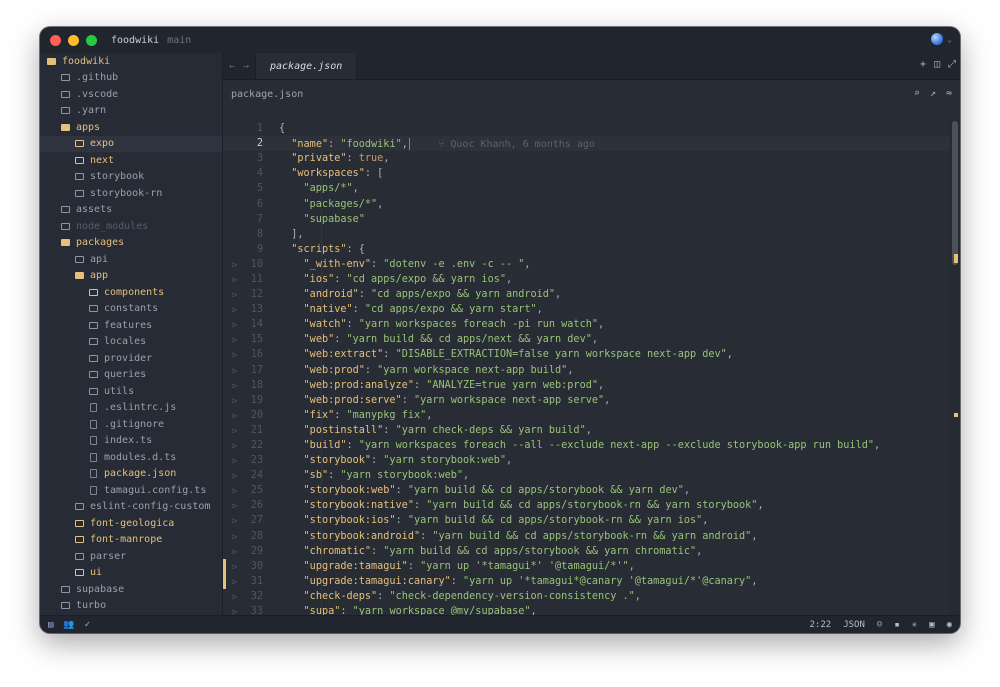 The image size is (1000, 687). I want to click on code-line: 7 "supabase", so click(591, 219).